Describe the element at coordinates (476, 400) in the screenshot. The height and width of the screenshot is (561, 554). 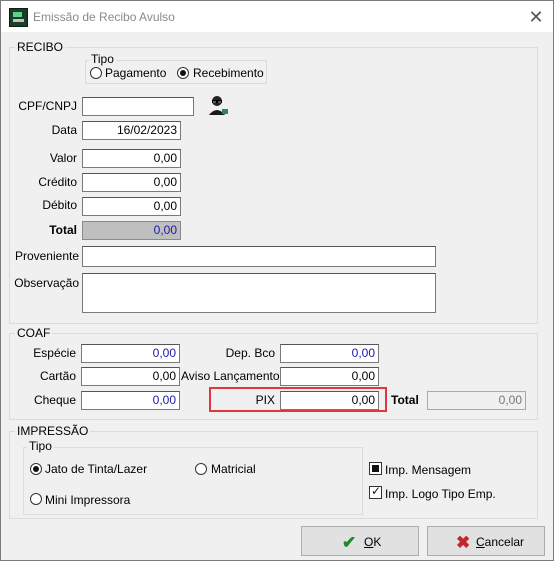
I see `coaf-total-value: 0,00` at that location.